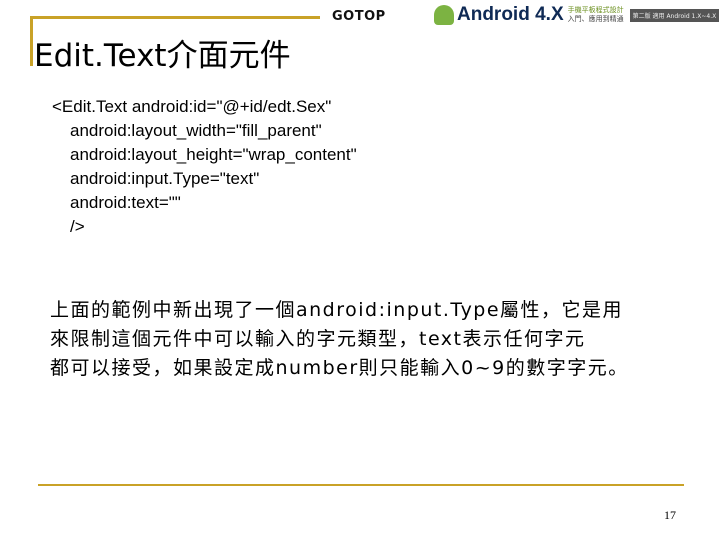 The image size is (720, 540). I want to click on footer-rule, so click(361, 485).